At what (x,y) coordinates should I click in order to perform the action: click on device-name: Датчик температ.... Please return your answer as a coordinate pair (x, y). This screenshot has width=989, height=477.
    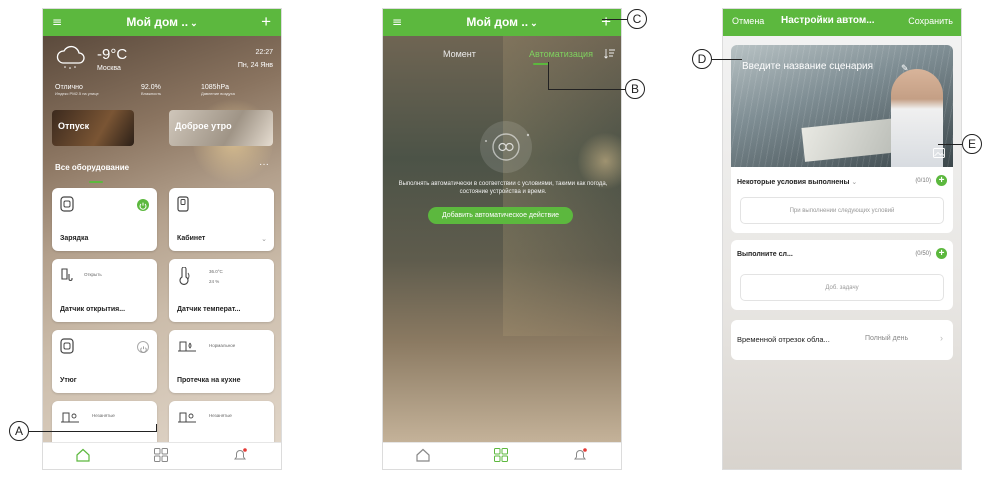
    Looking at the image, I should click on (209, 309).